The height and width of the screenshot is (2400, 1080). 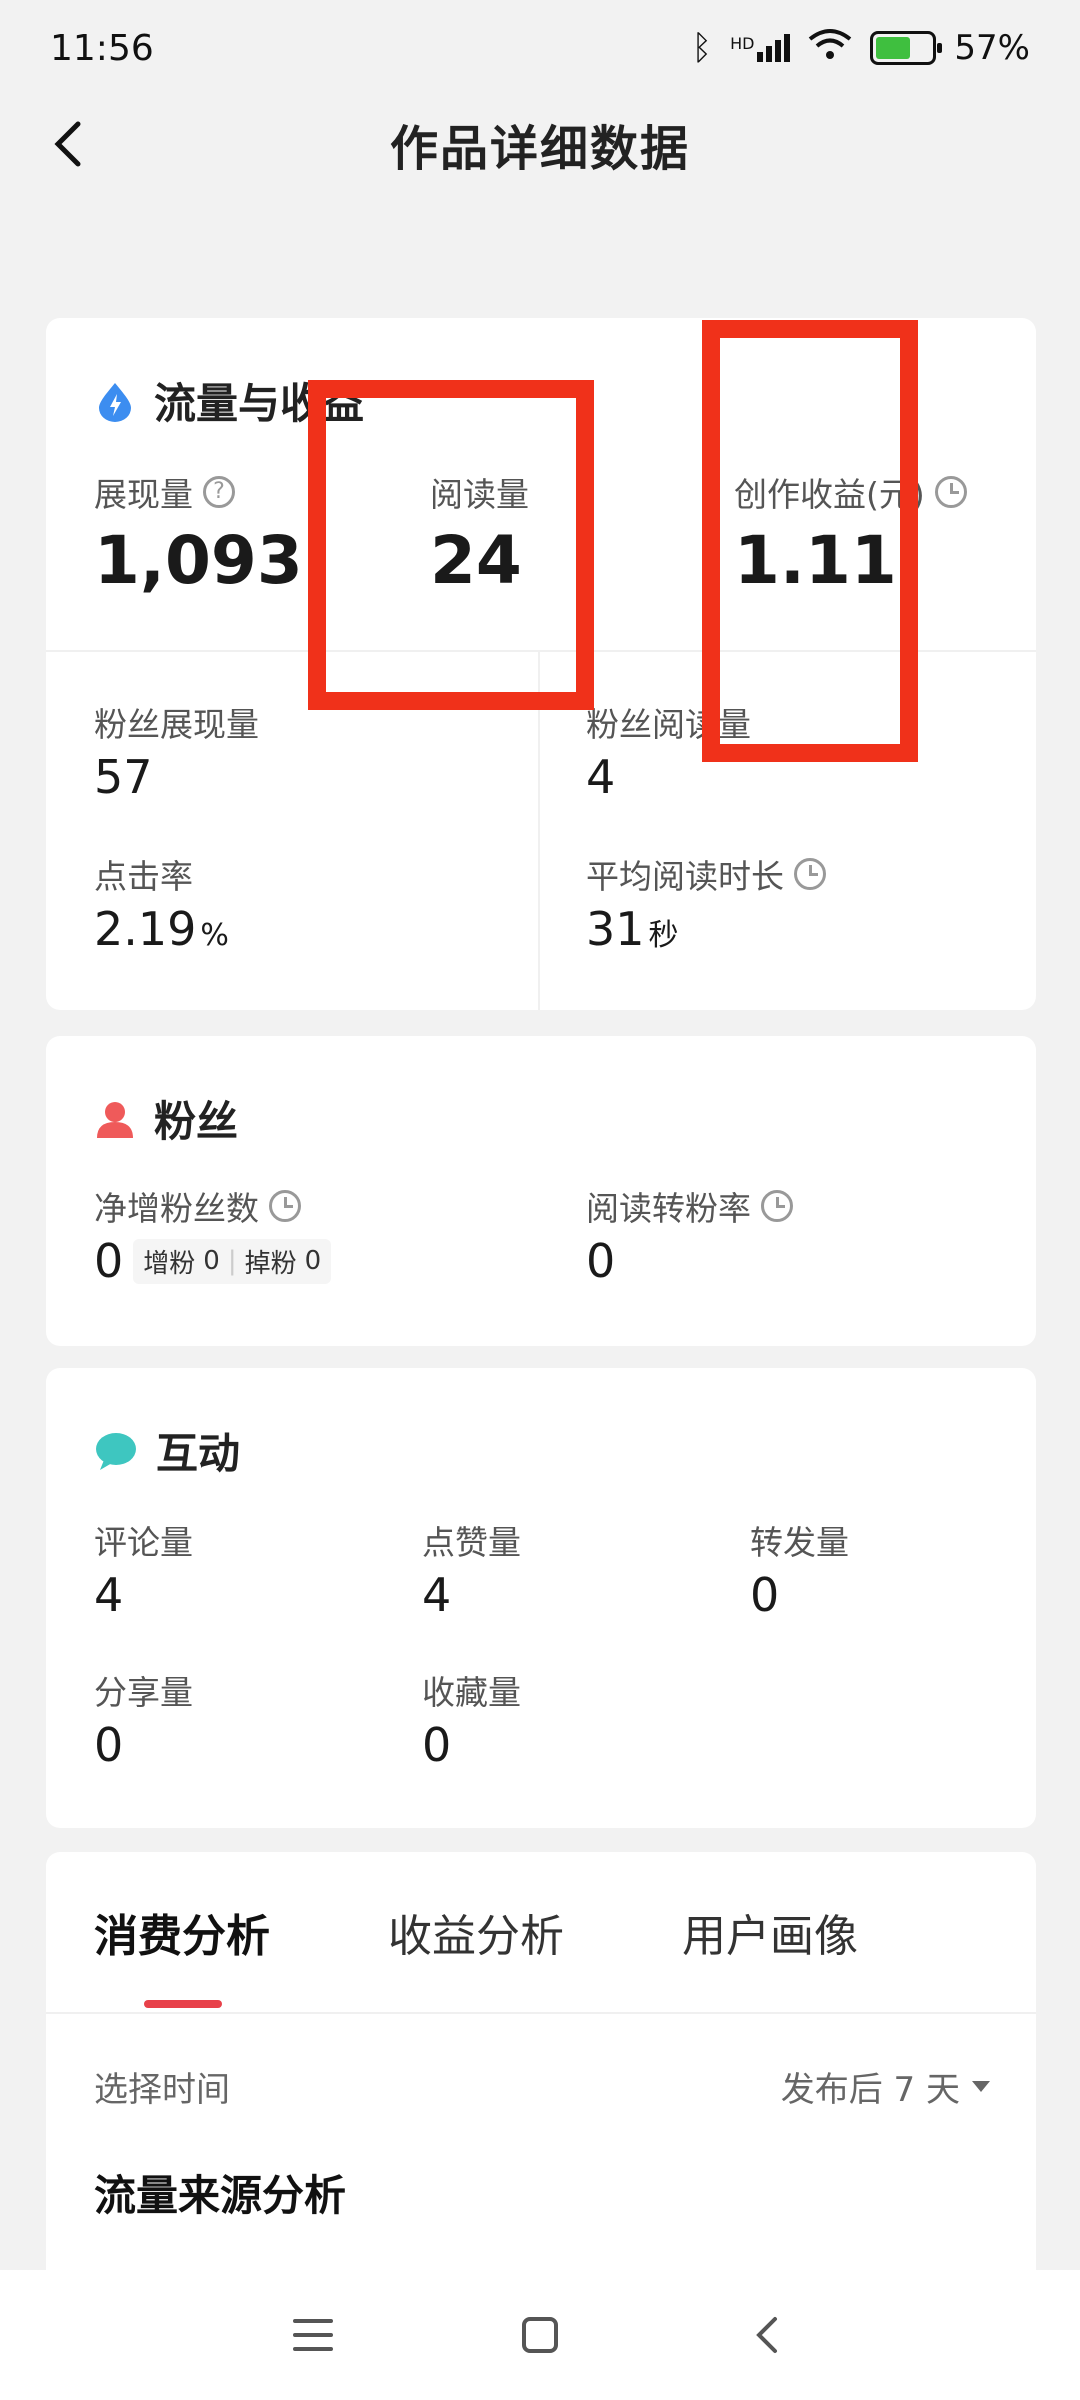 I want to click on tab-consumption: 消费分析, so click(x=182, y=1932).